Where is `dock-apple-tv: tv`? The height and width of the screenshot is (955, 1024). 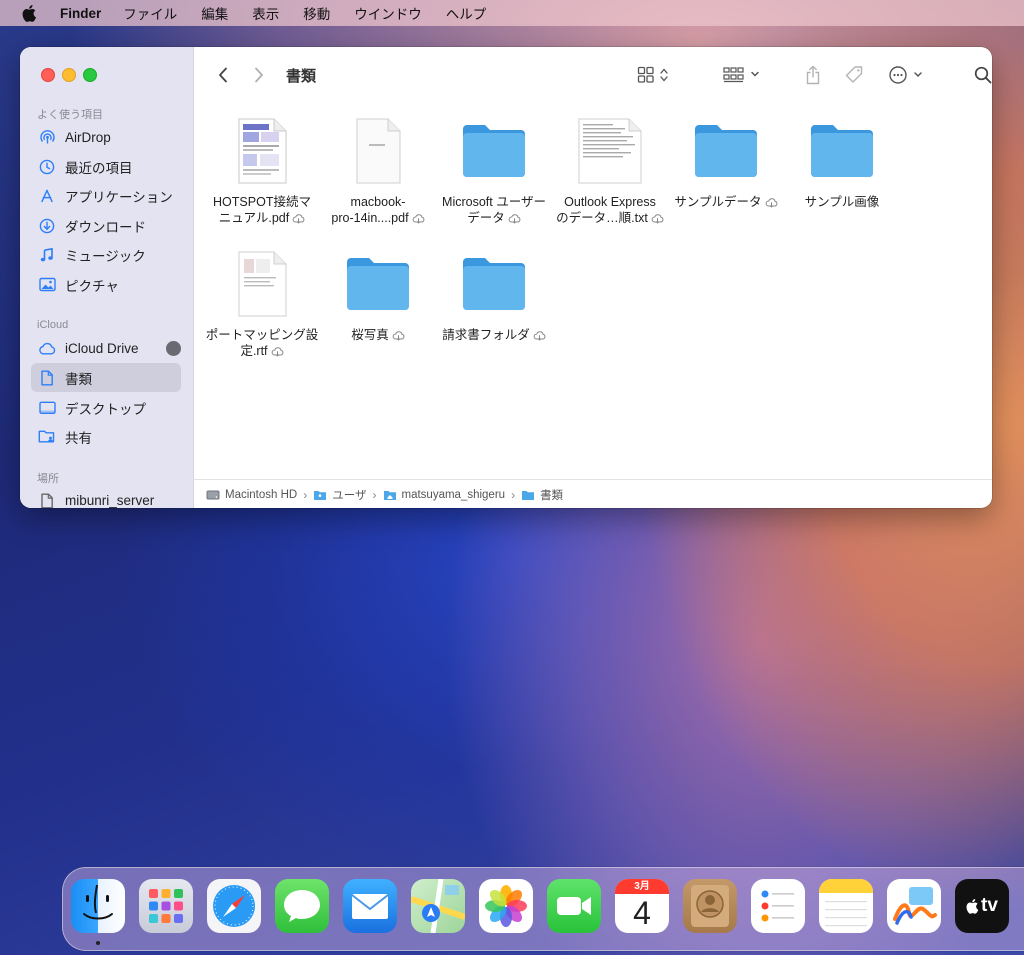
dock-apple-tv: tv is located at coordinates (982, 906).